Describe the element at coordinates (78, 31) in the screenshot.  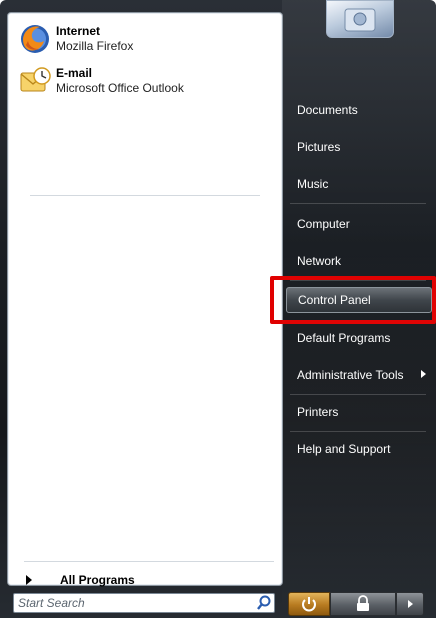
I see `pinned-title: Internet` at that location.